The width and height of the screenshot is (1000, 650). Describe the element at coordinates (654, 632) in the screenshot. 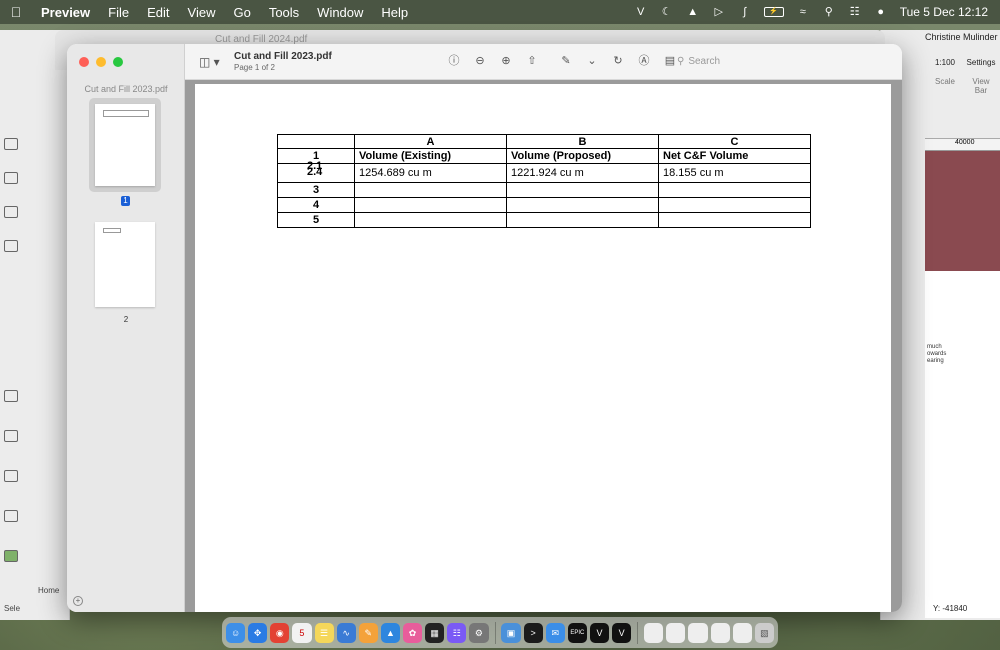

I see `recent-doc-1-icon` at that location.